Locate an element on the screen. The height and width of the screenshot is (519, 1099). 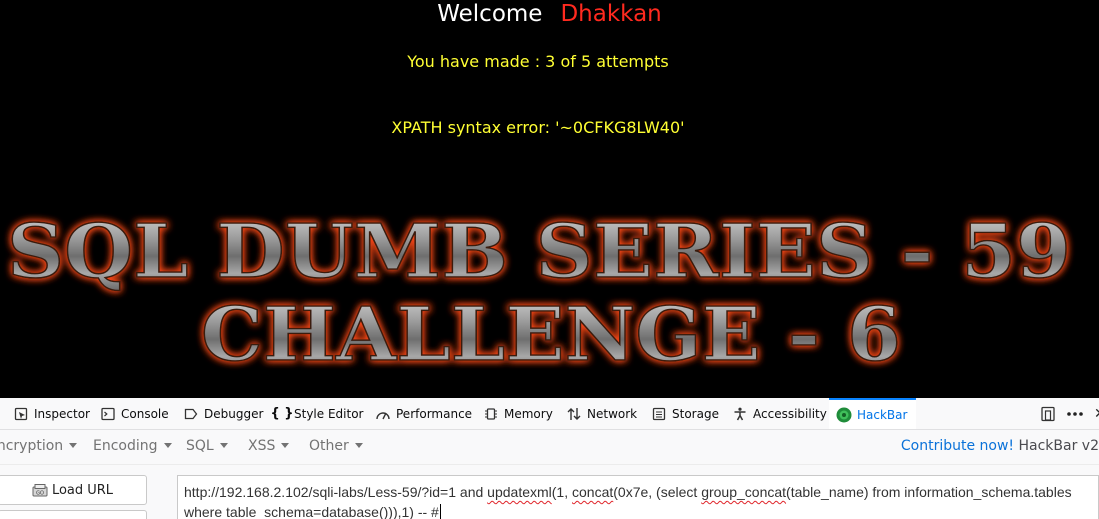
tab-performance: Performance is located at coordinates (423, 413).